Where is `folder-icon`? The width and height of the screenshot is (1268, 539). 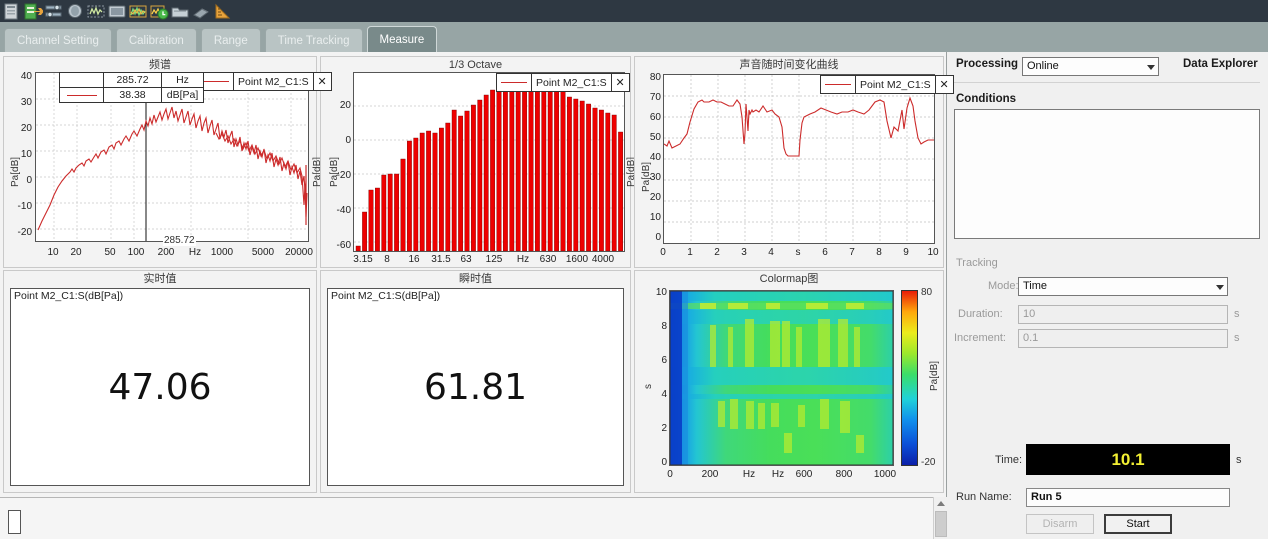
folder-icon is located at coordinates (180, 11).